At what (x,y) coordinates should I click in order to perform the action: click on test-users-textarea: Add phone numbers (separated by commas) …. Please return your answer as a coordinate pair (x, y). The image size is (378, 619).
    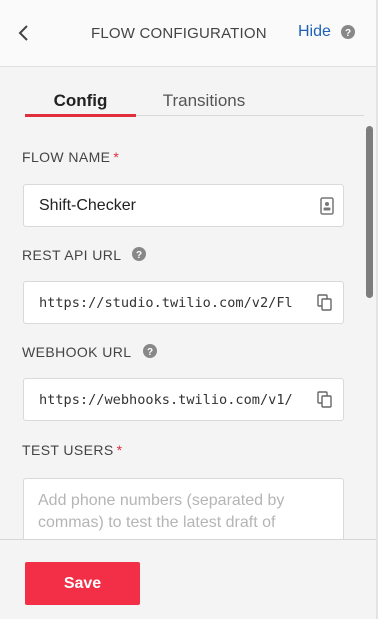
    Looking at the image, I should click on (183, 508).